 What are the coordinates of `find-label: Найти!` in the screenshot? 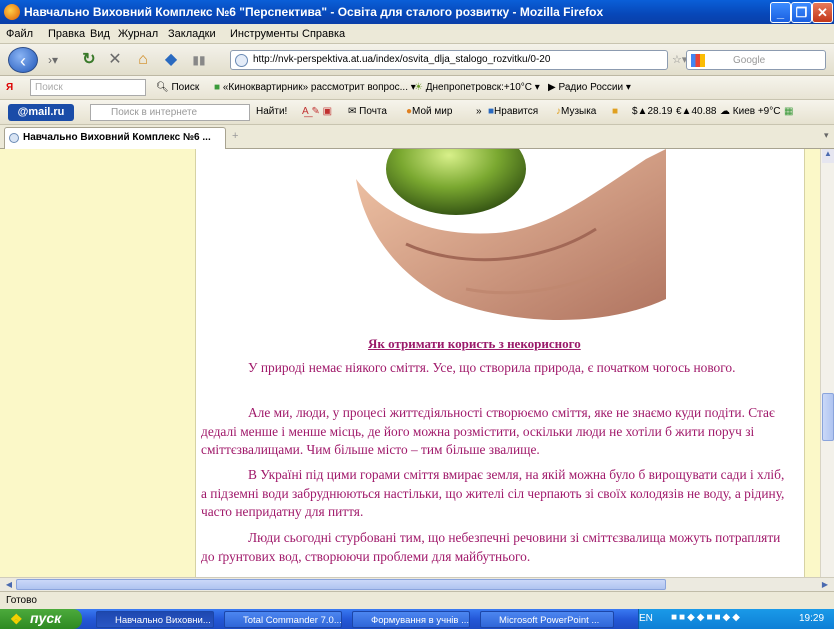 It's located at (272, 111).